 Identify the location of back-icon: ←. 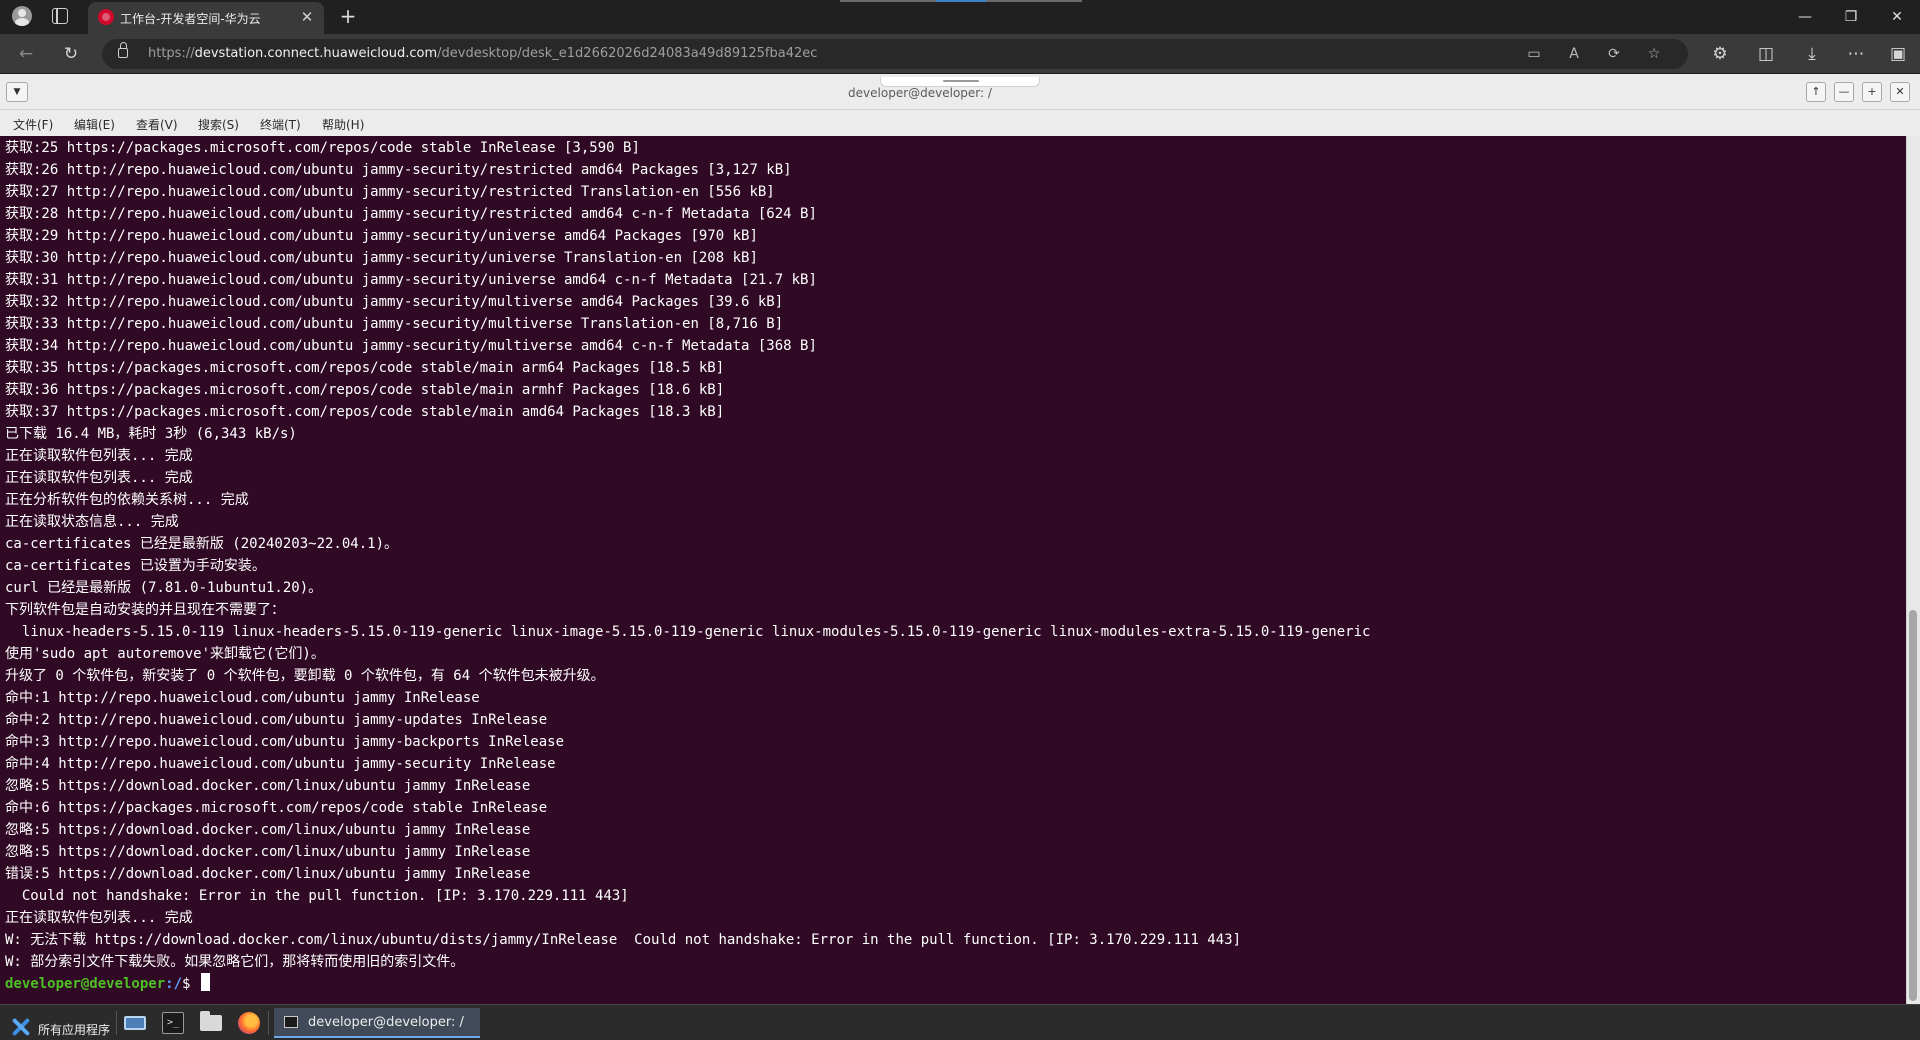
(26, 54).